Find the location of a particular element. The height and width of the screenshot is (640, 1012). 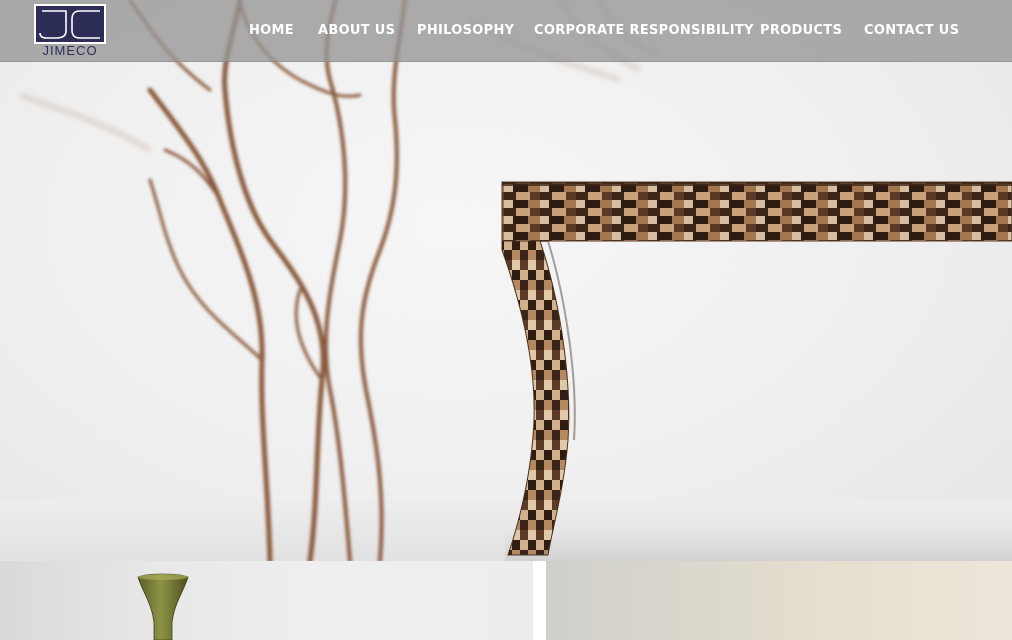

feature-tile-vase is located at coordinates (266, 600).